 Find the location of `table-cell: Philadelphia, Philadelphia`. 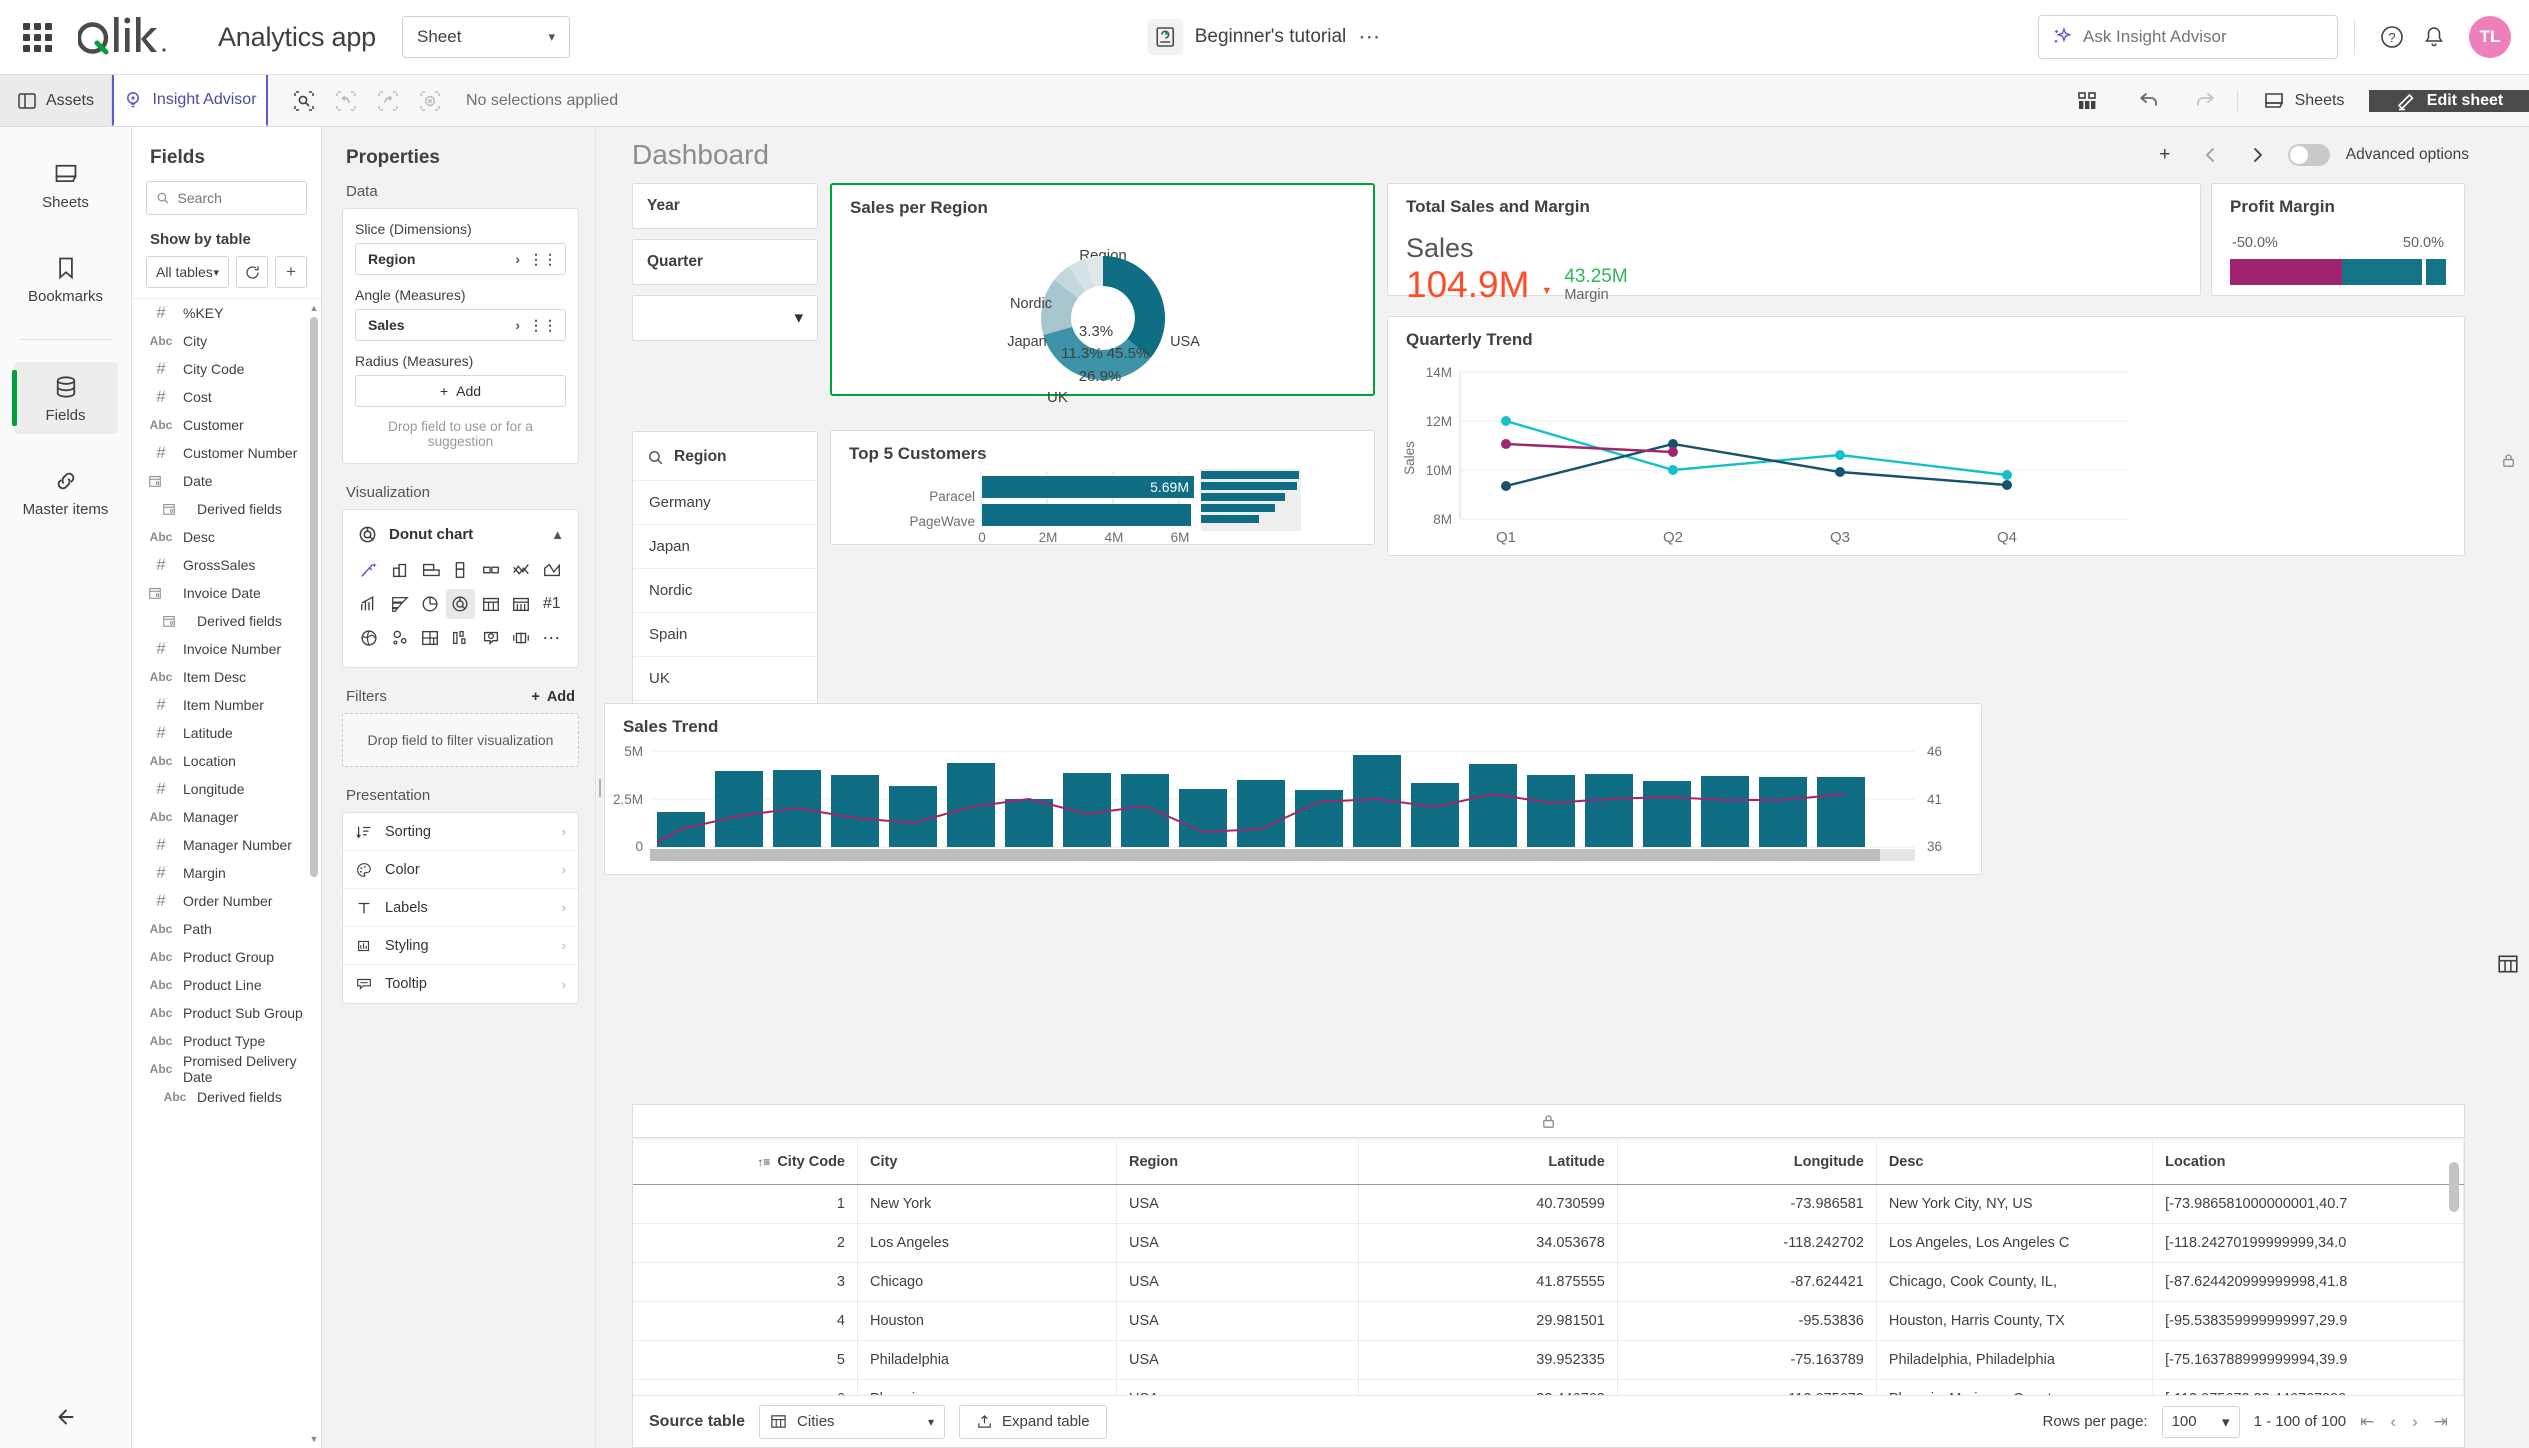

table-cell: Philadelphia, Philadelphia is located at coordinates (2015, 1360).